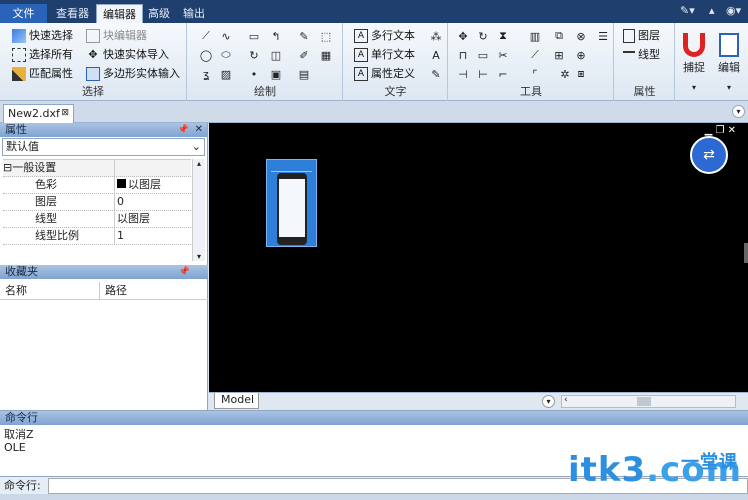 This screenshot has width=748, height=500. I want to click on text-style-icon: ⁂, so click(436, 36).